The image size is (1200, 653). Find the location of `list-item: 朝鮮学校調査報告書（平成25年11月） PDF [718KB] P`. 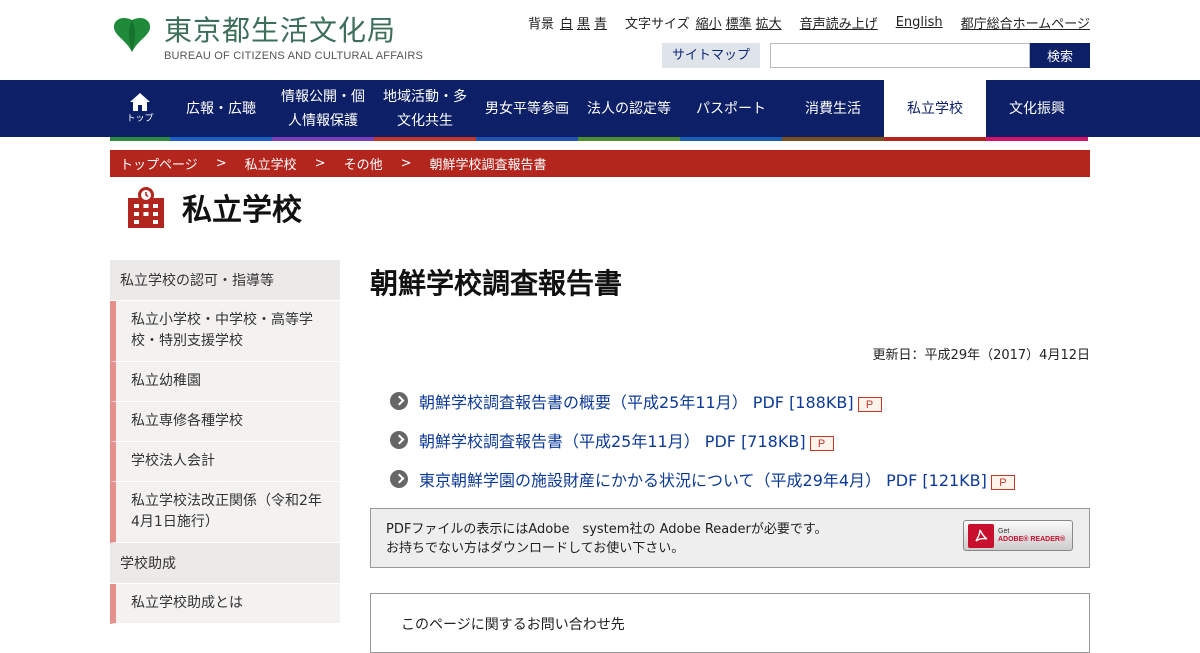

list-item: 朝鮮学校調査報告書（平成25年11月） PDF [718KB] P is located at coordinates (730, 439).